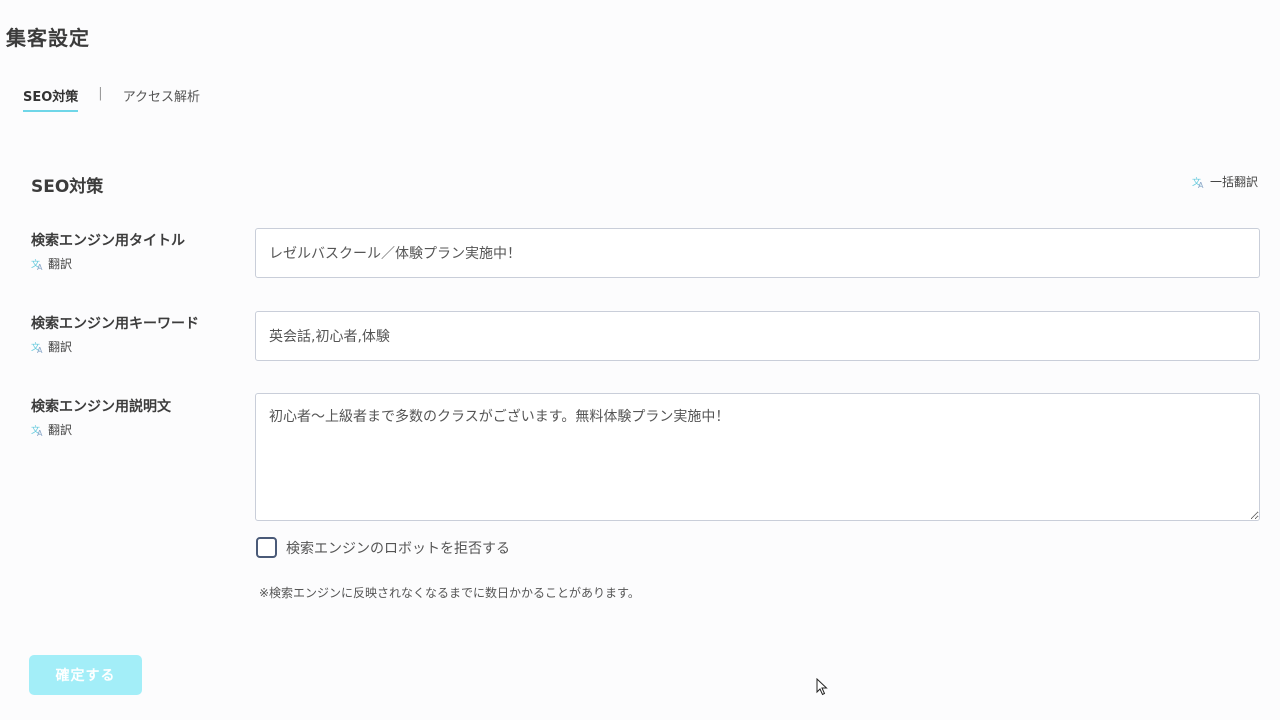 This screenshot has height=720, width=1280. Describe the element at coordinates (115, 346) in the screenshot. I see `keywords-translate-link: 文A 翻訳` at that location.